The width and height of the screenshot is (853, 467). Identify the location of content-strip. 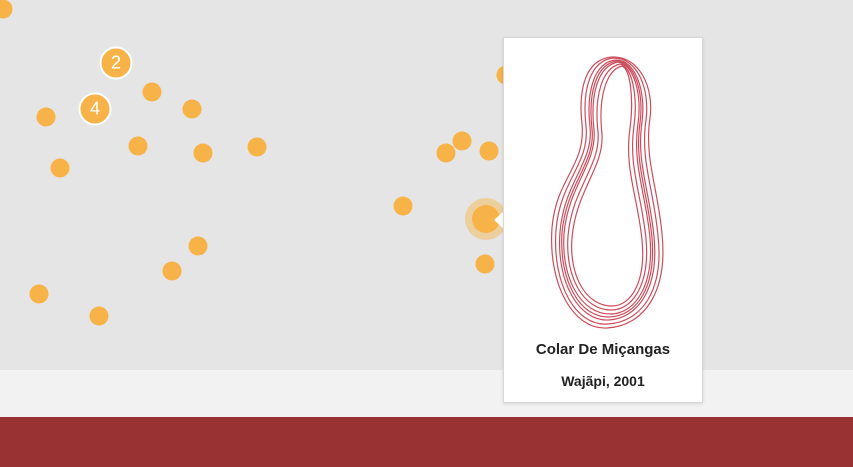
(426, 393).